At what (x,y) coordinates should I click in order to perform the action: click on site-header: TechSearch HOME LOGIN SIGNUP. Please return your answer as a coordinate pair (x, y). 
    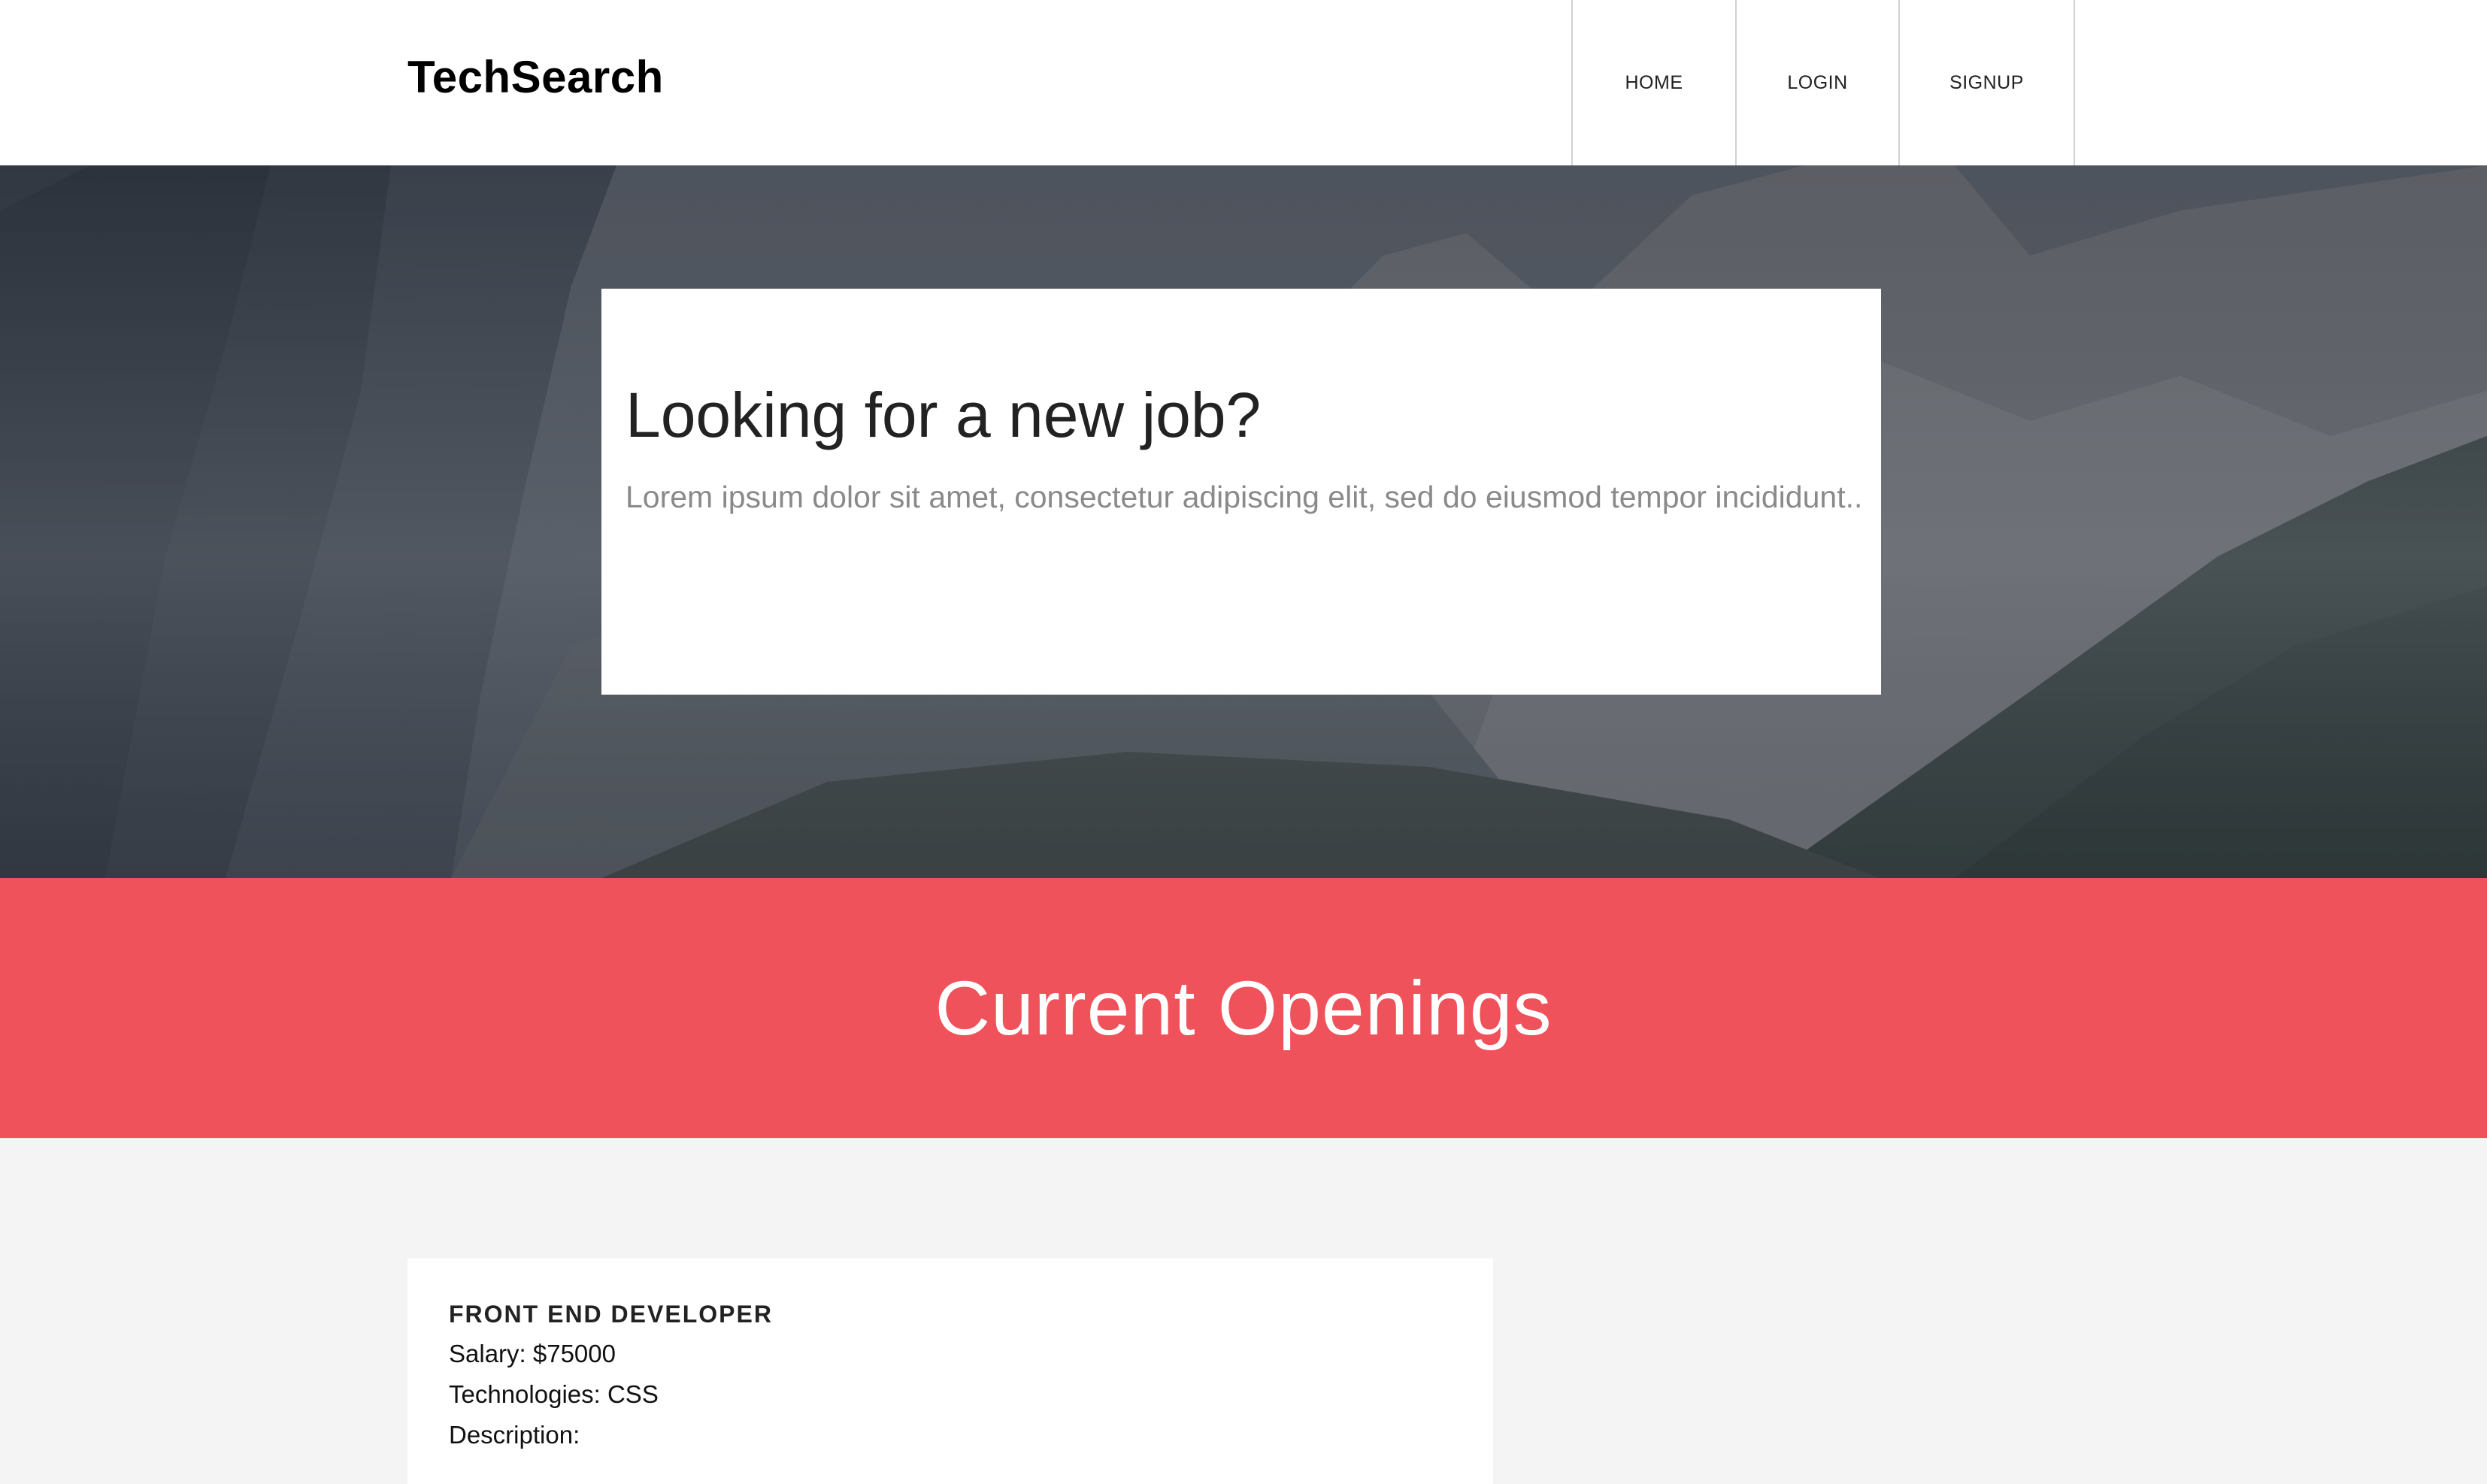
    Looking at the image, I should click on (1243, 82).